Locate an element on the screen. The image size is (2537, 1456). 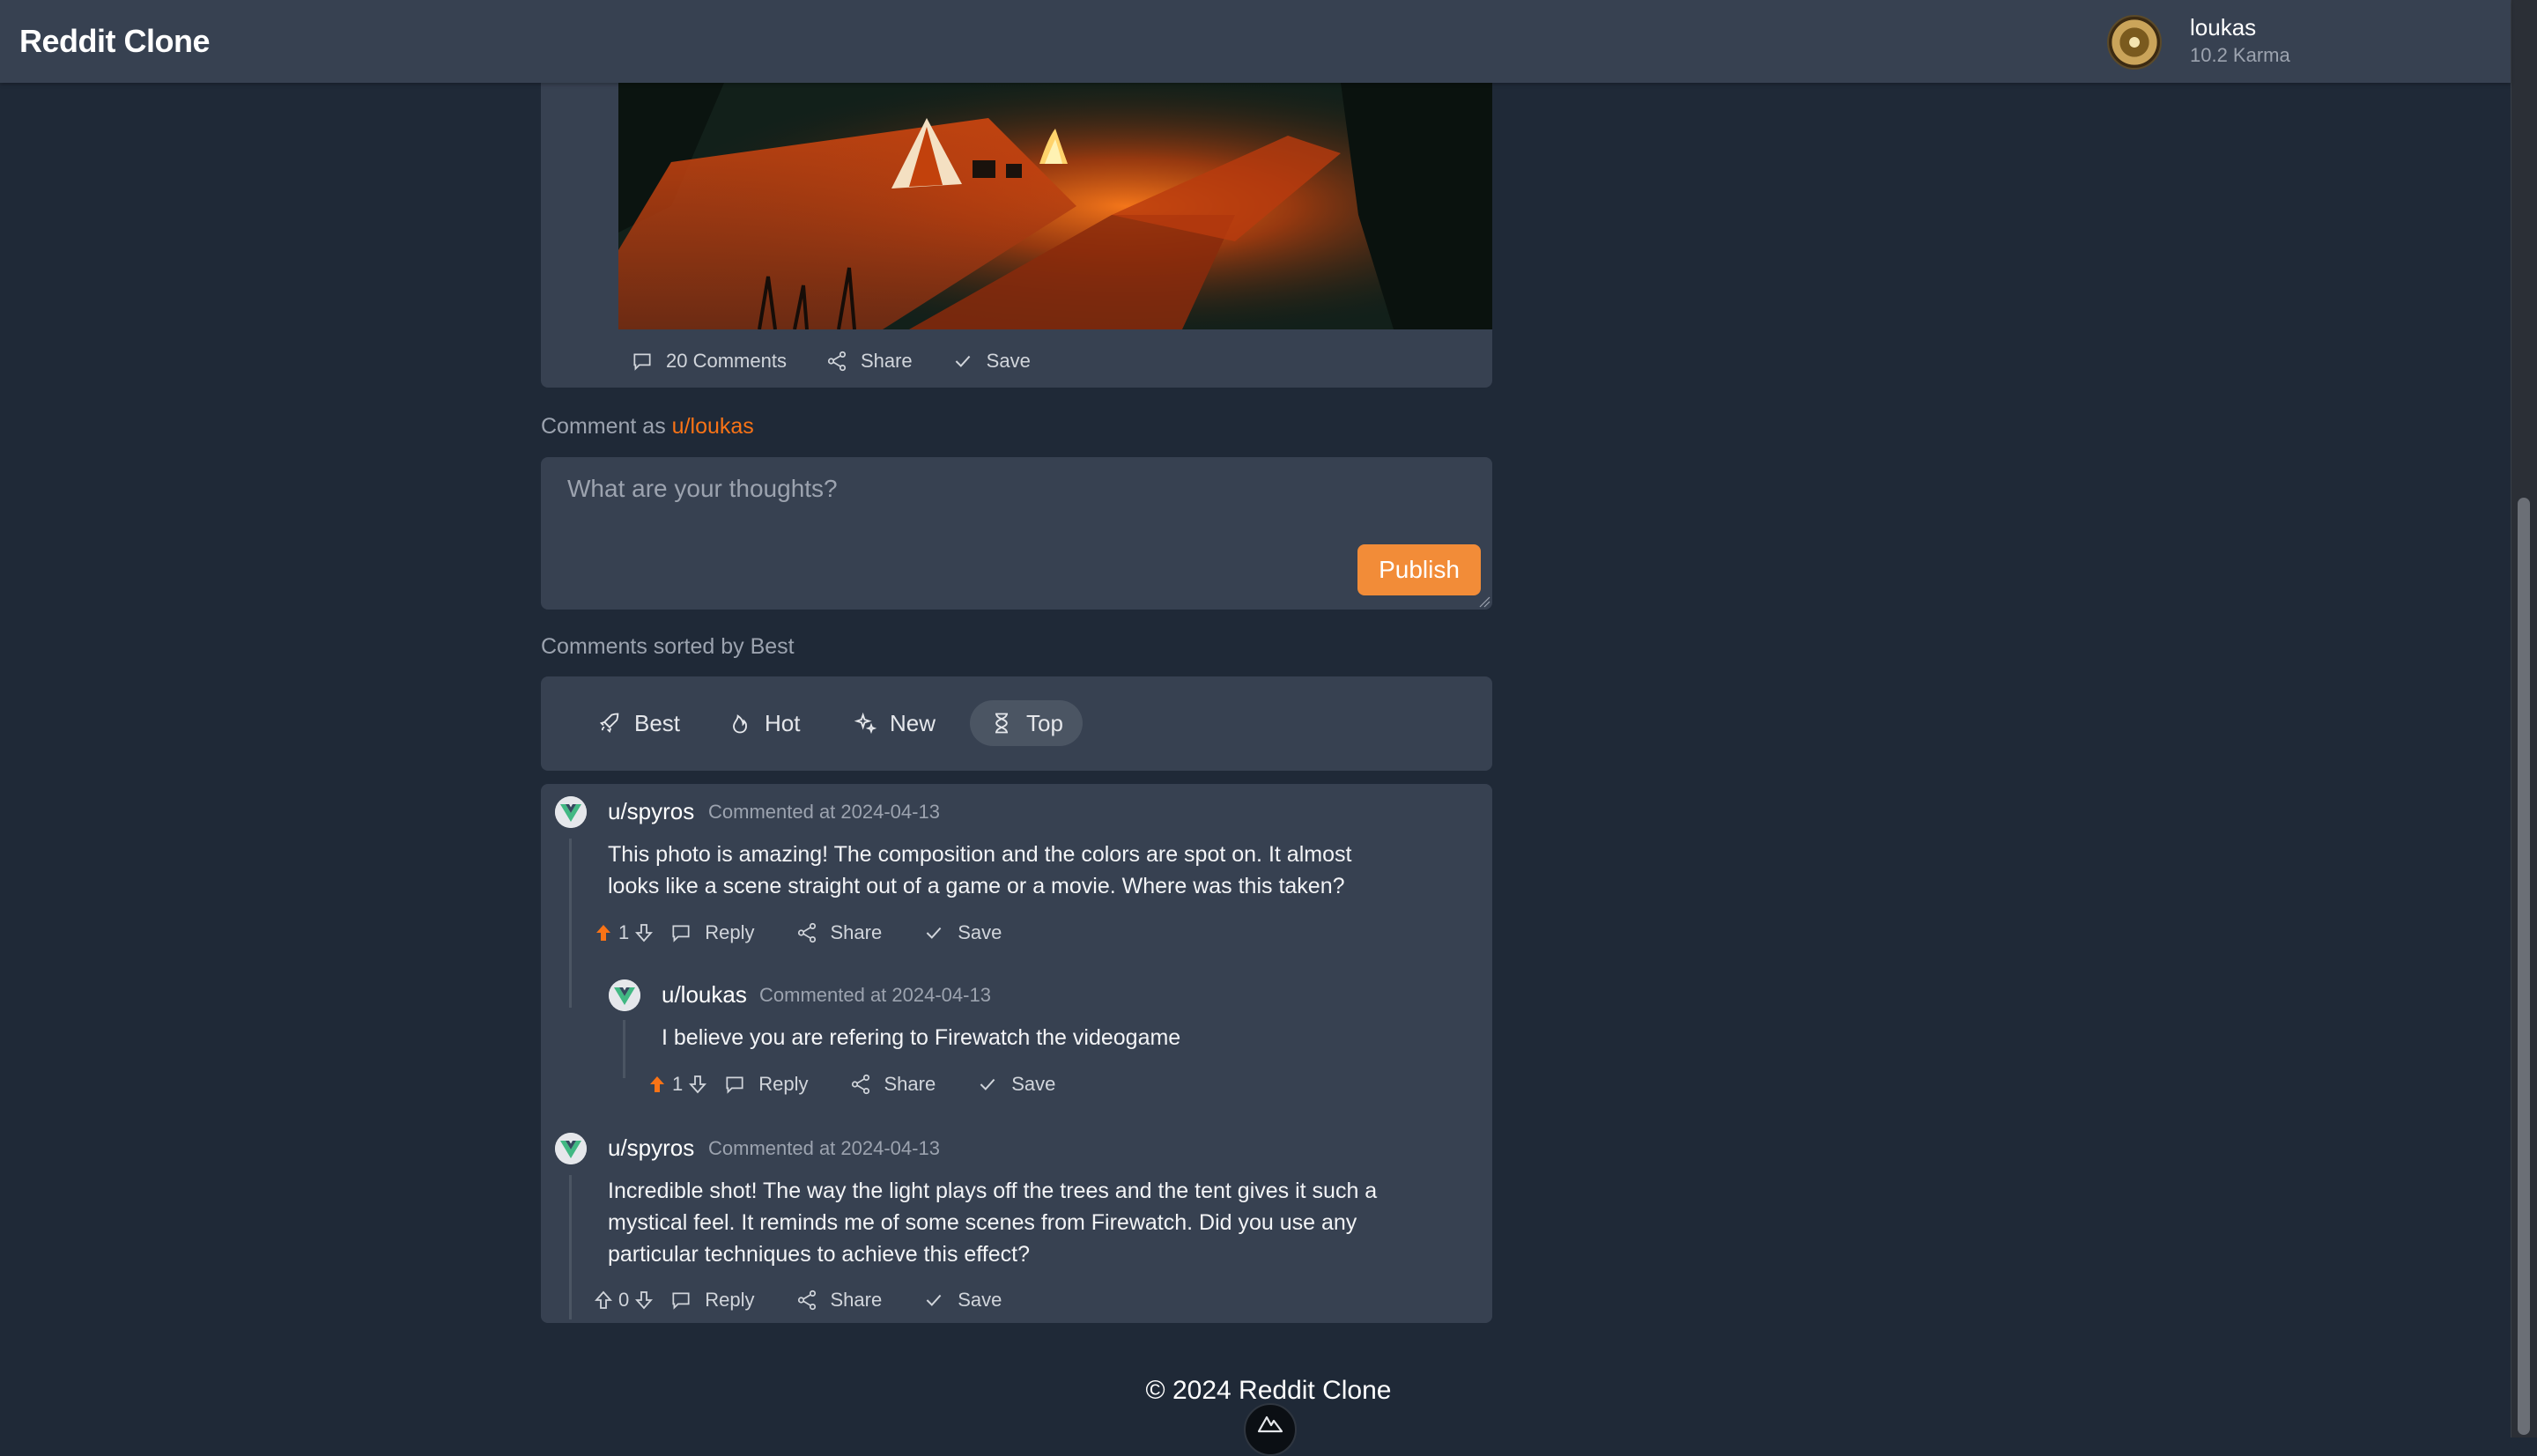
footer: © 2024 Reddit Clone is located at coordinates (1268, 1391).